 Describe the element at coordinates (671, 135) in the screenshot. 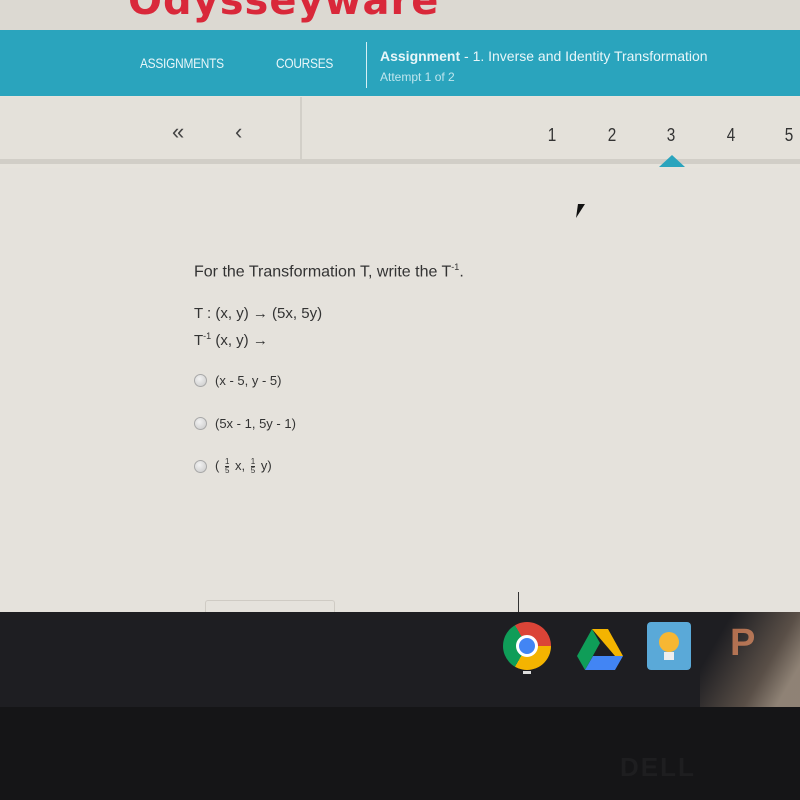

I see `page-3-current: 3` at that location.